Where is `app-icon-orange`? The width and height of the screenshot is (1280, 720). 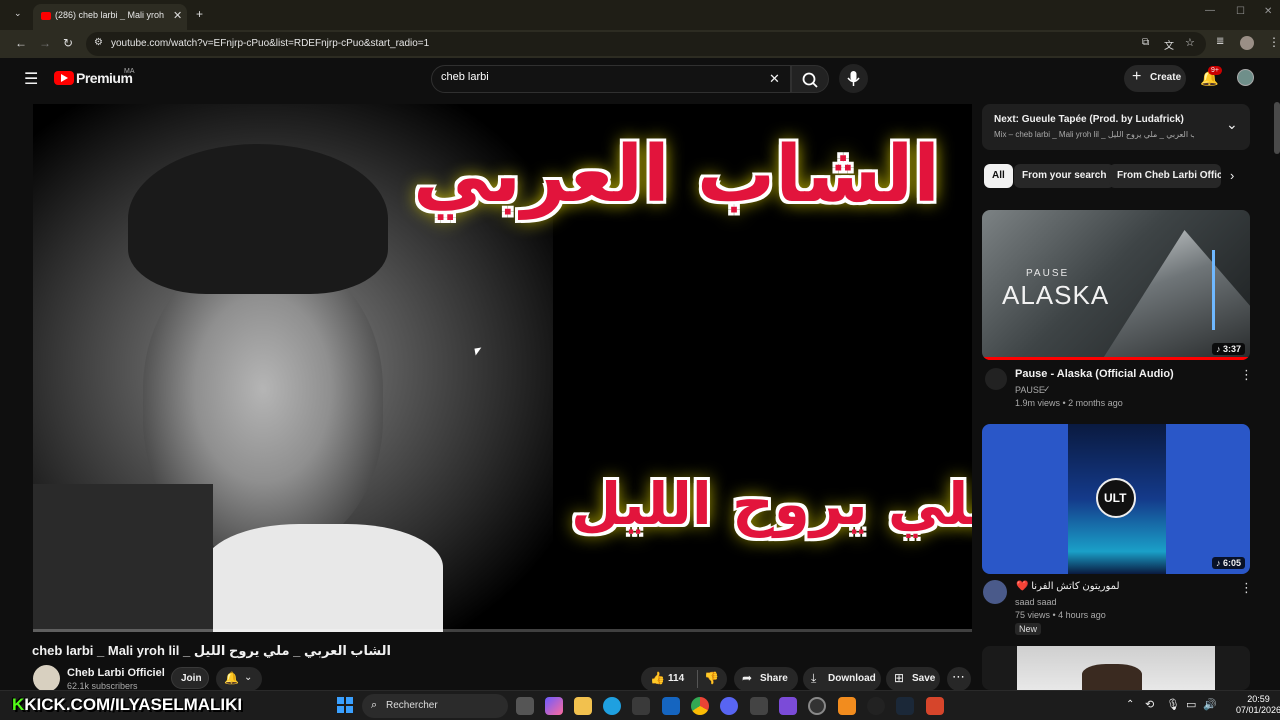
app-icon-orange is located at coordinates (847, 706).